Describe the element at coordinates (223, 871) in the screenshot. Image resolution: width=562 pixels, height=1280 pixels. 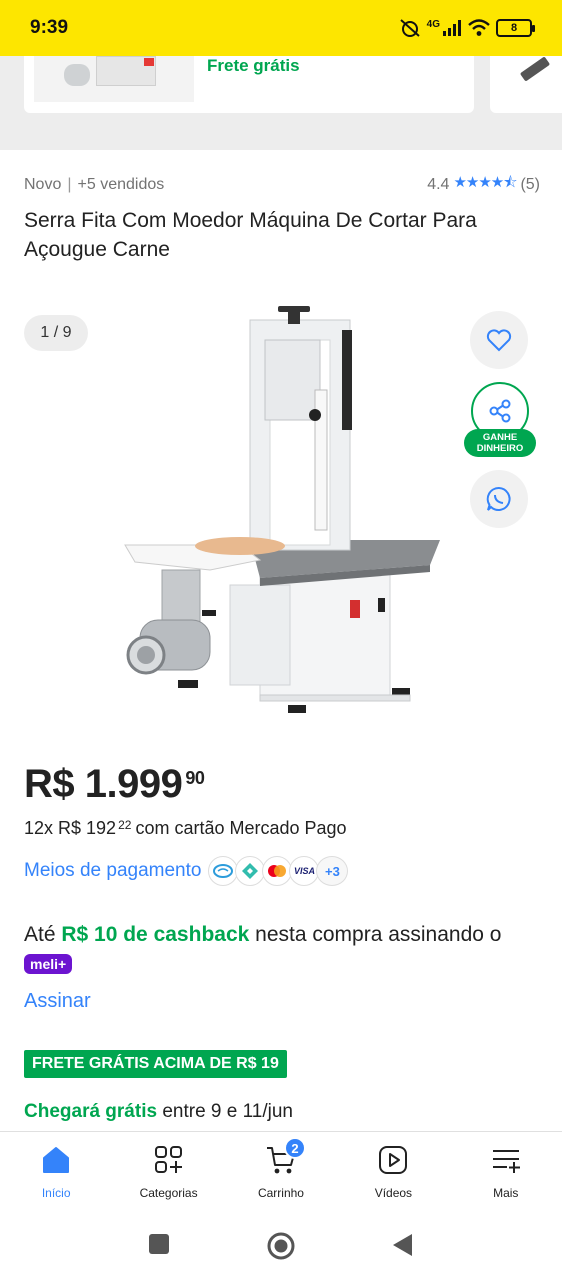
I see `mercadopago-card-icon` at that location.